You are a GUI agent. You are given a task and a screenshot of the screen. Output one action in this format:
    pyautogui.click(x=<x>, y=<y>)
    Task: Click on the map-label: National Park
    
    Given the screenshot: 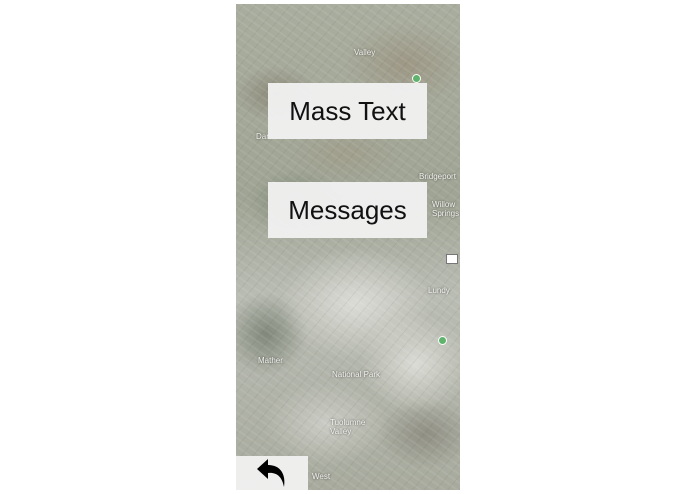 What is the action you would take?
    pyautogui.click(x=356, y=374)
    